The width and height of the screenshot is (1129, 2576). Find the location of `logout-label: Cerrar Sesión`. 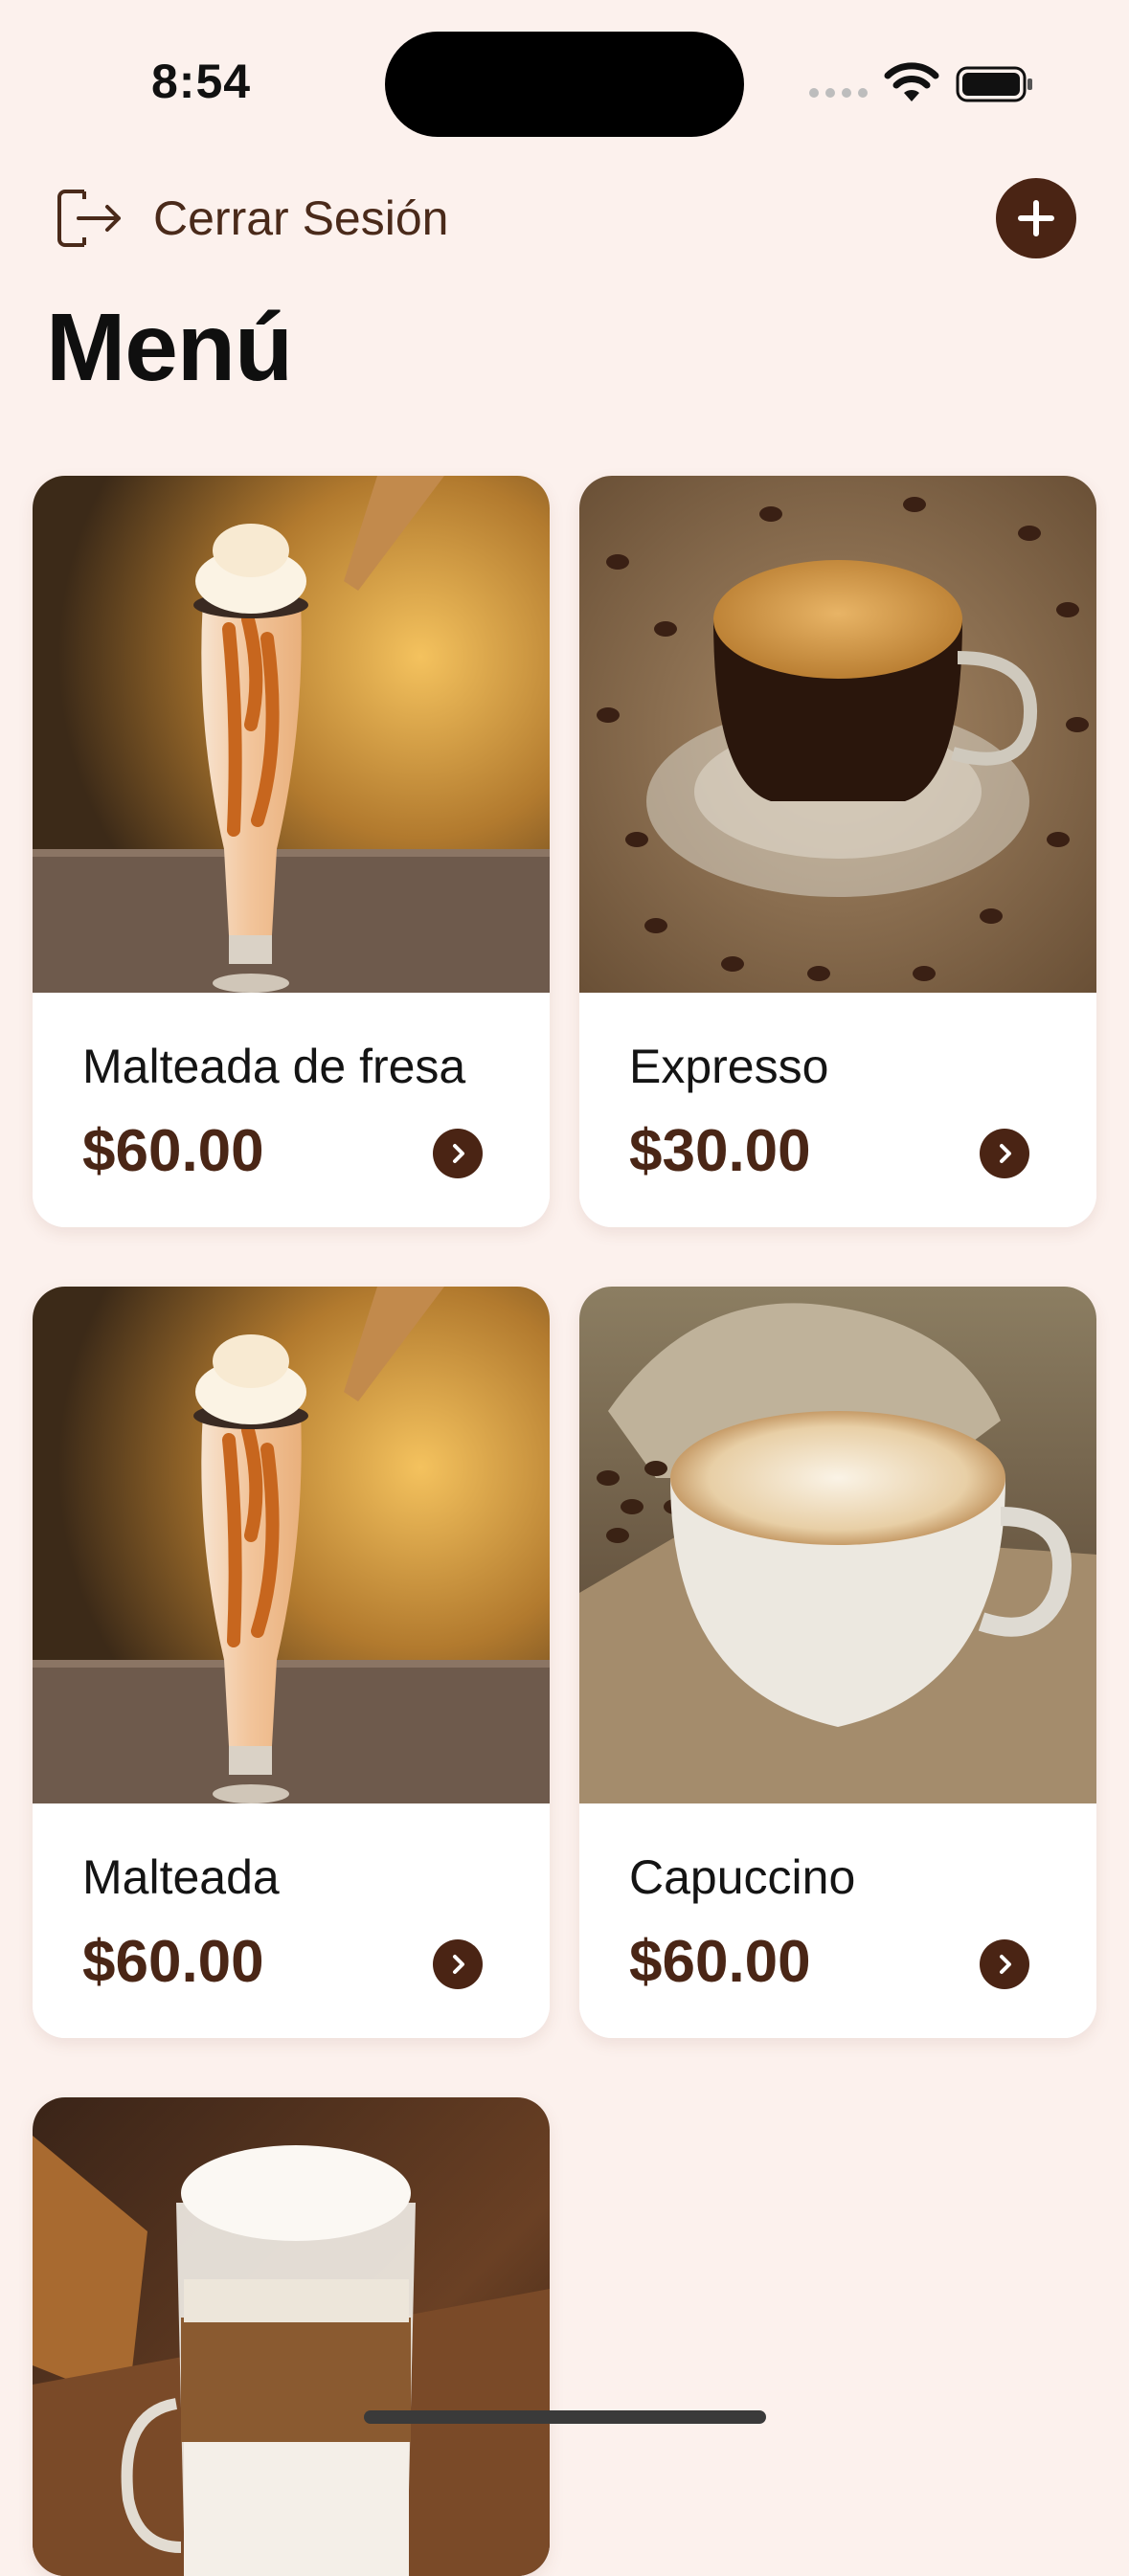

logout-label: Cerrar Sesión is located at coordinates (301, 218).